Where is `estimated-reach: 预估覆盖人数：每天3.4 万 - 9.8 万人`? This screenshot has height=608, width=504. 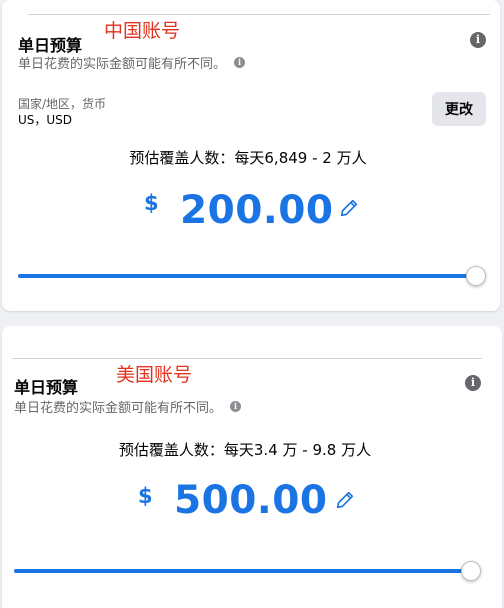
estimated-reach: 预估覆盖人数：每天3.4 万 - 9.8 万人 is located at coordinates (245, 450).